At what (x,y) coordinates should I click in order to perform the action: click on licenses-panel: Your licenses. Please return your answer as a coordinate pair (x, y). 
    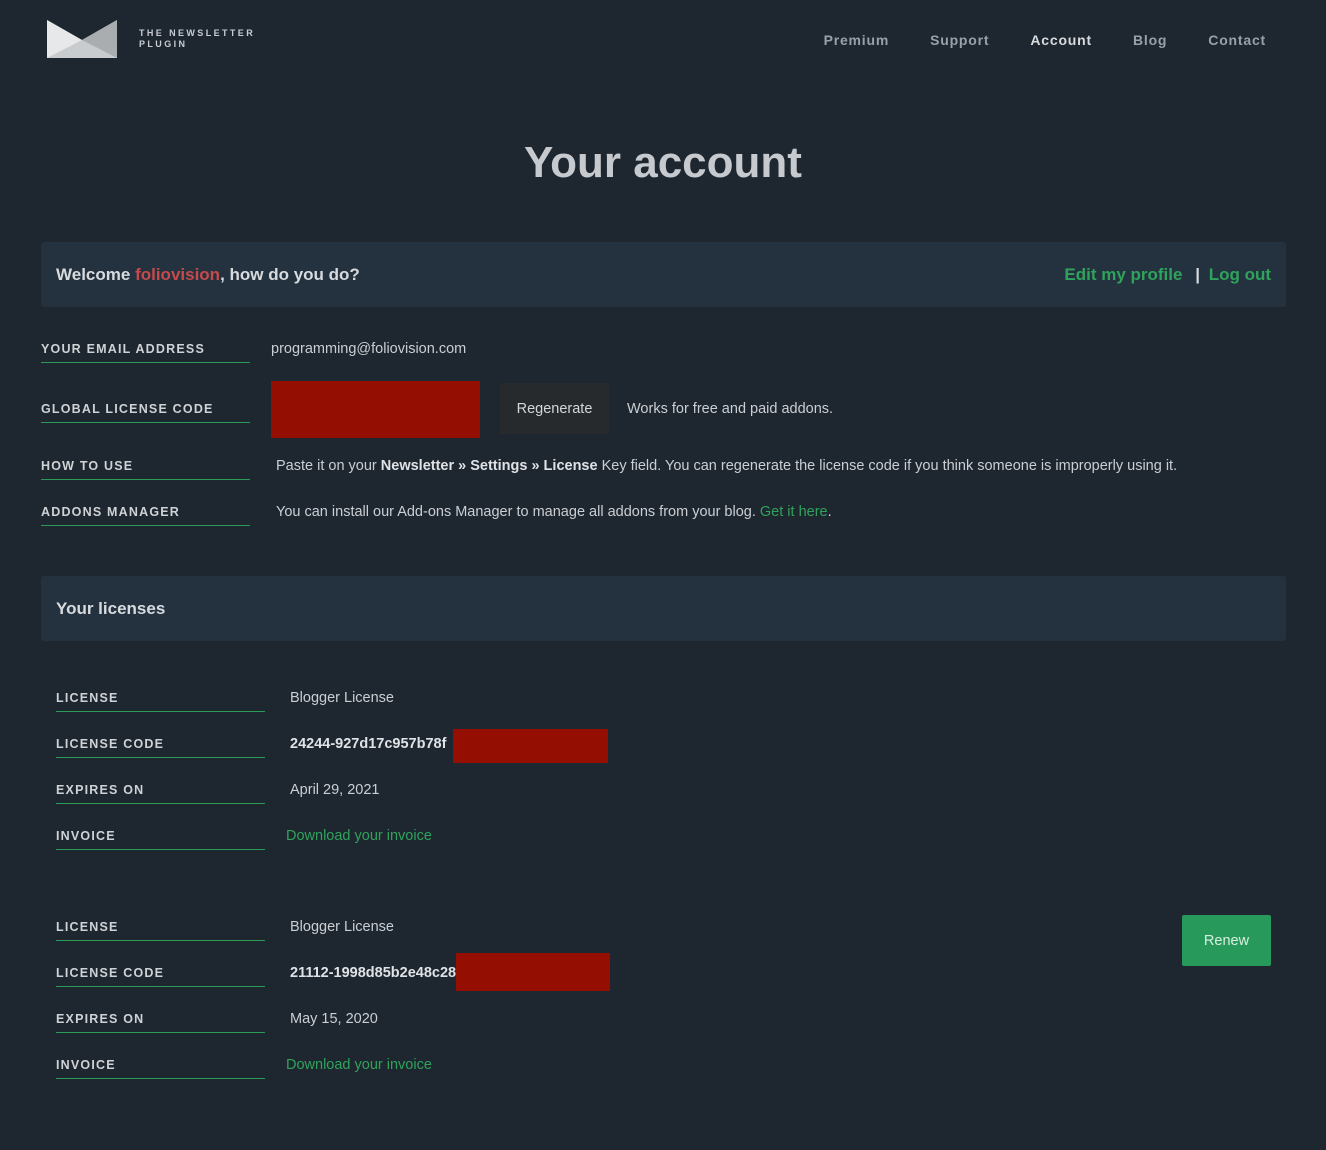
    Looking at the image, I should click on (663, 608).